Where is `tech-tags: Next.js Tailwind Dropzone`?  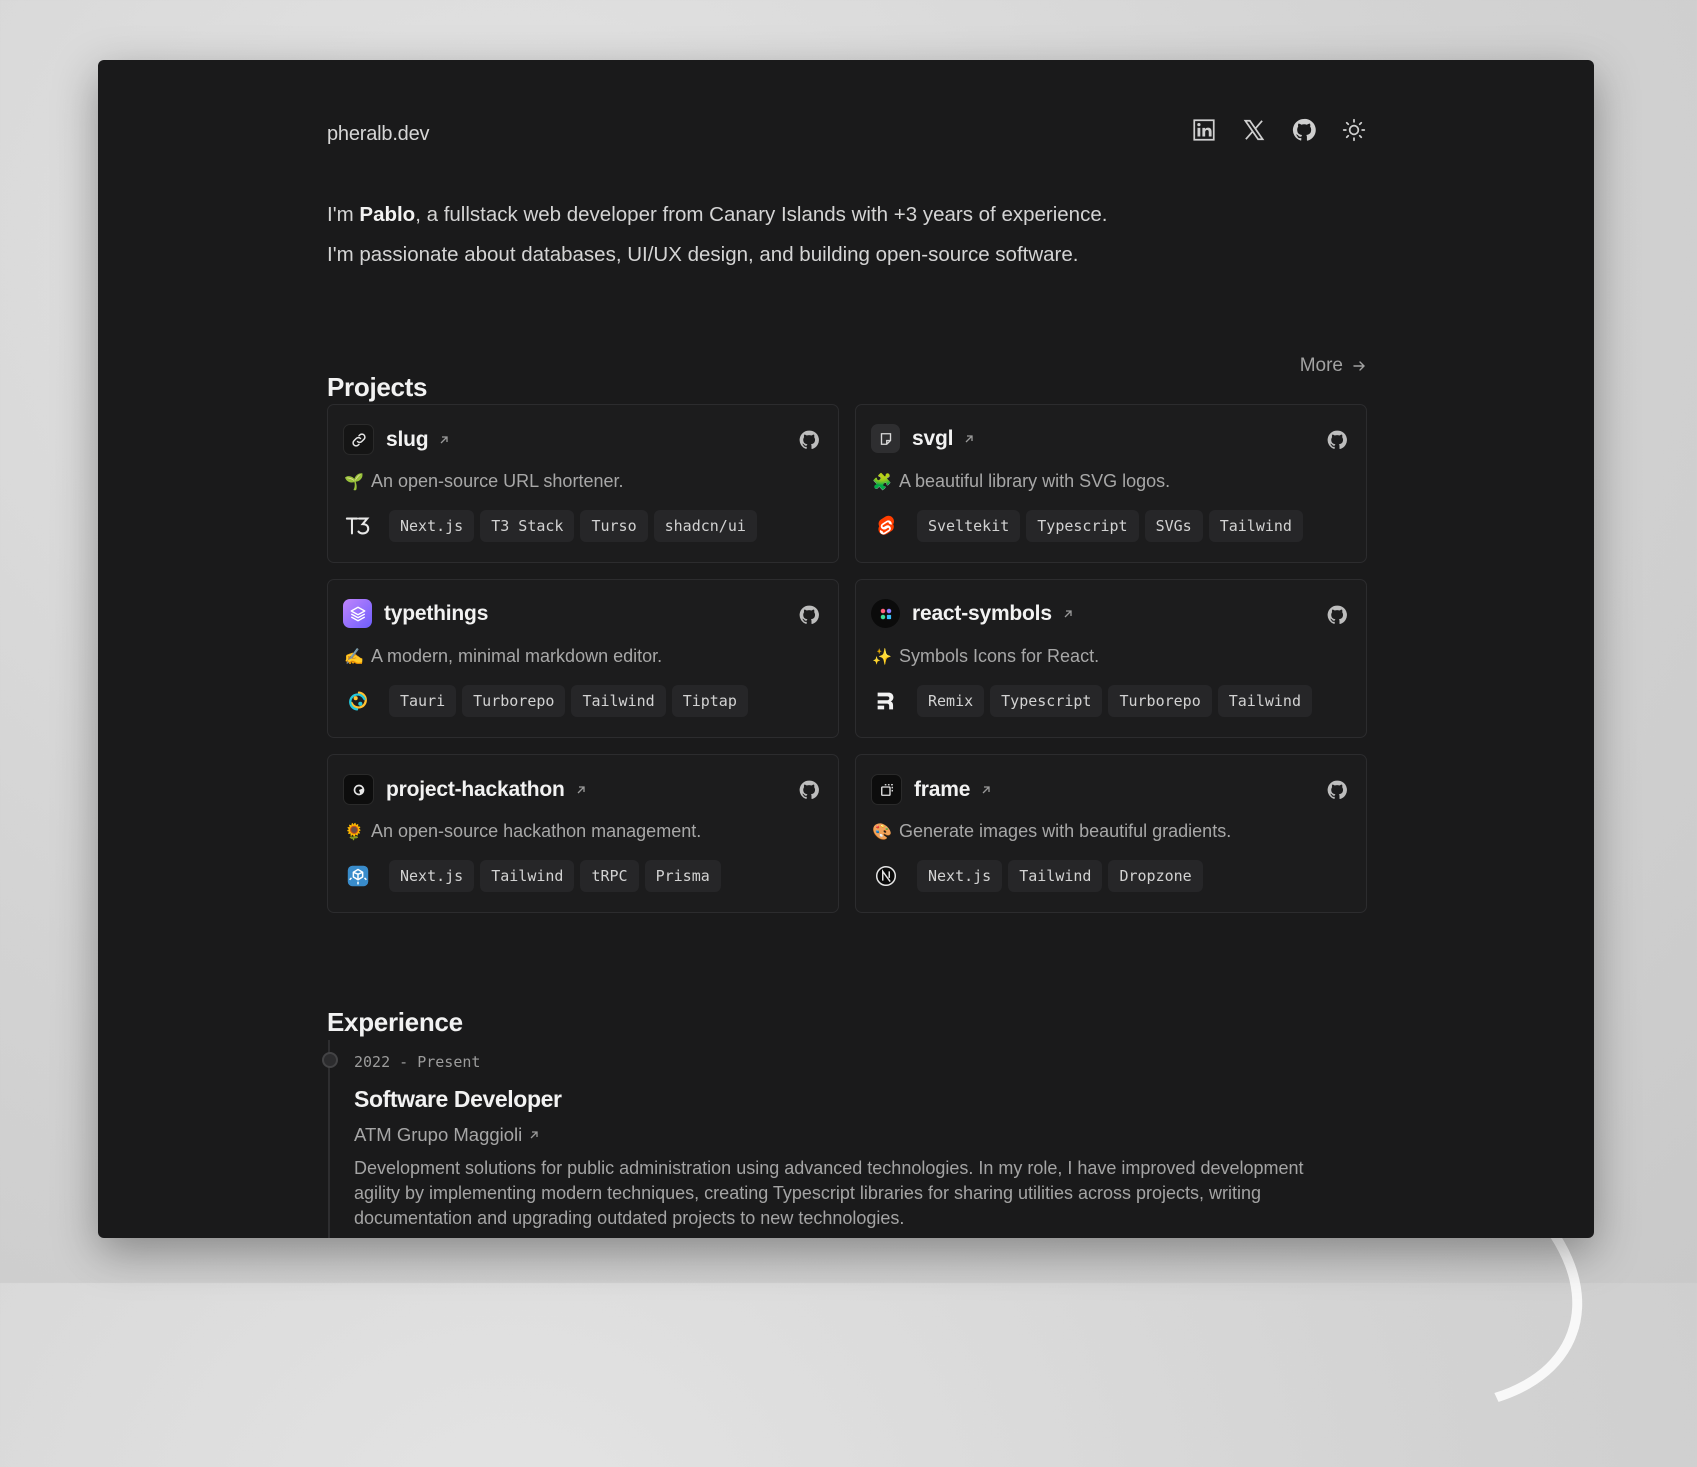
tech-tags: Next.js Tailwind Dropzone is located at coordinates (1037, 876).